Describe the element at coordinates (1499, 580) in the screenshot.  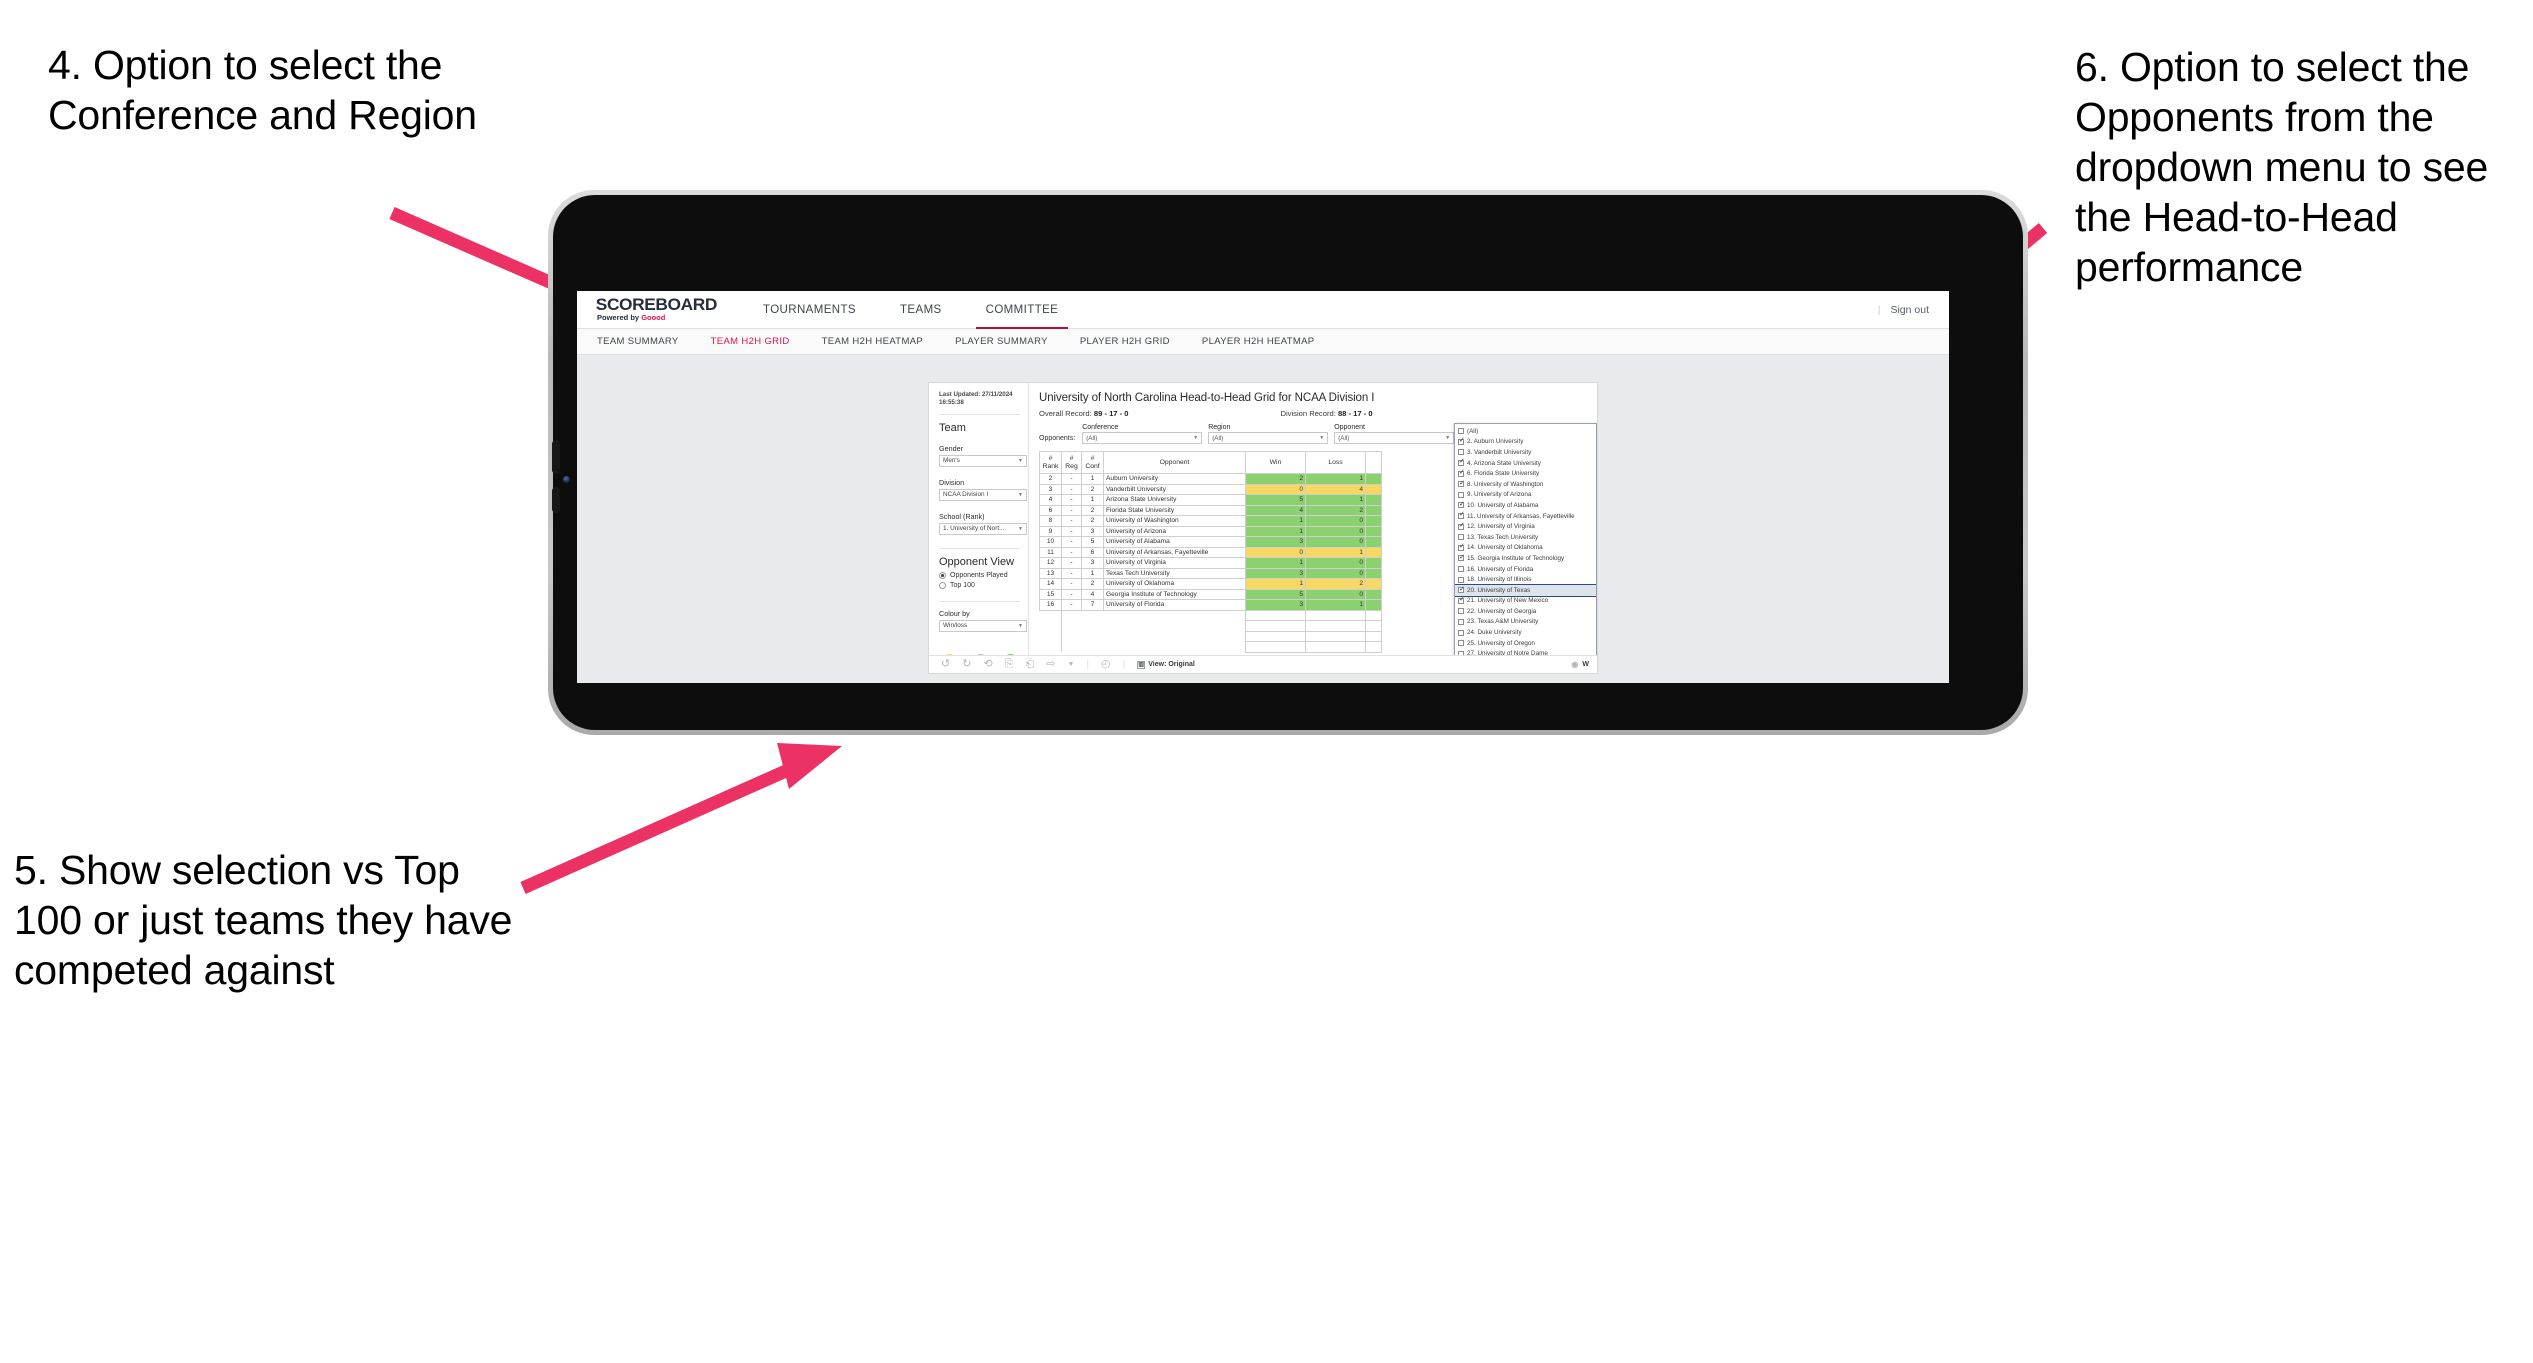
I see `opponent-option-label: 18. University of Illinois` at that location.